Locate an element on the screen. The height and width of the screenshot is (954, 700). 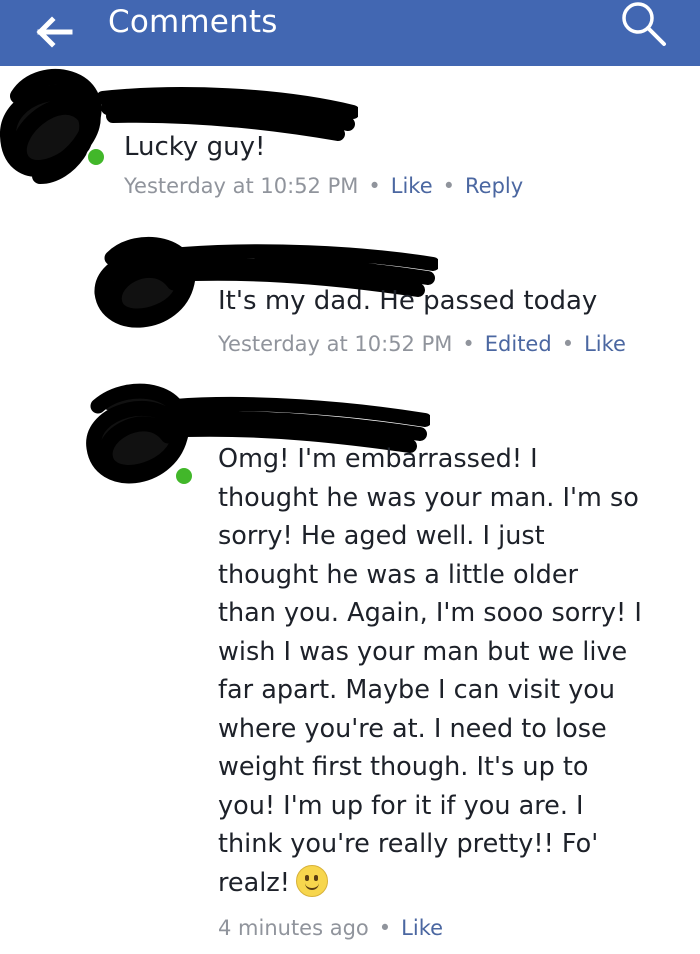
redacted-avatar is located at coordinates (55, 131).